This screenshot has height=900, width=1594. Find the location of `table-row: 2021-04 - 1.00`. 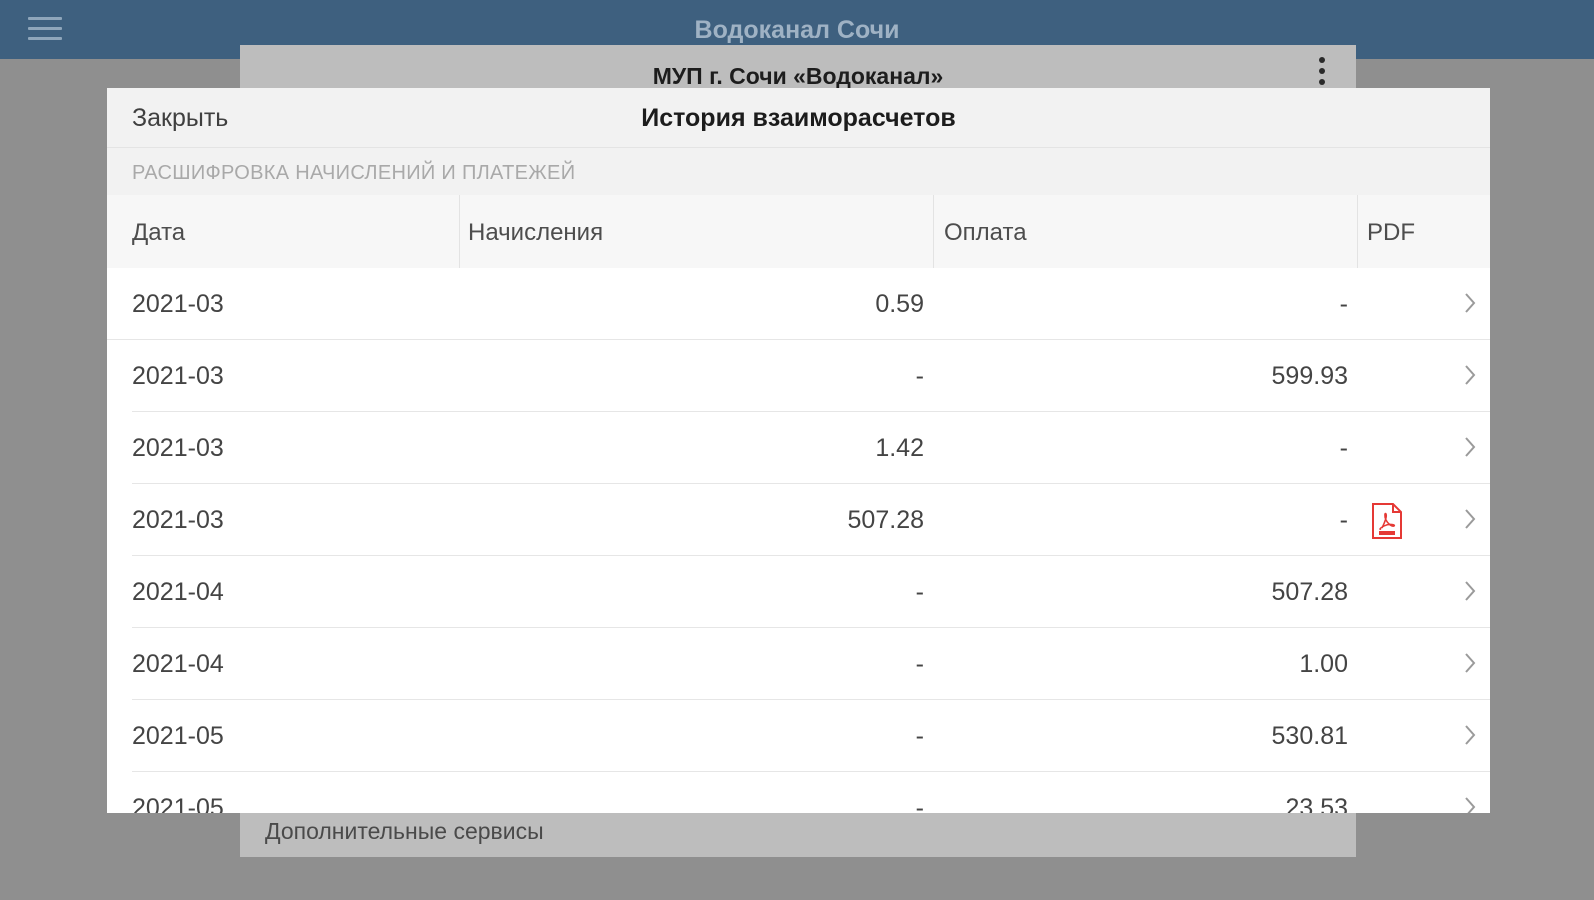

table-row: 2021-04 - 1.00 is located at coordinates (798, 664).